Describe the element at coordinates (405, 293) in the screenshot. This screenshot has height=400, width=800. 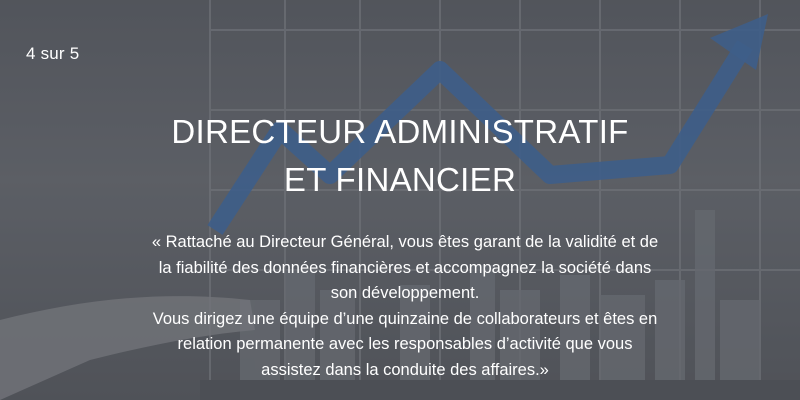
I see `description-line: son développement.` at that location.